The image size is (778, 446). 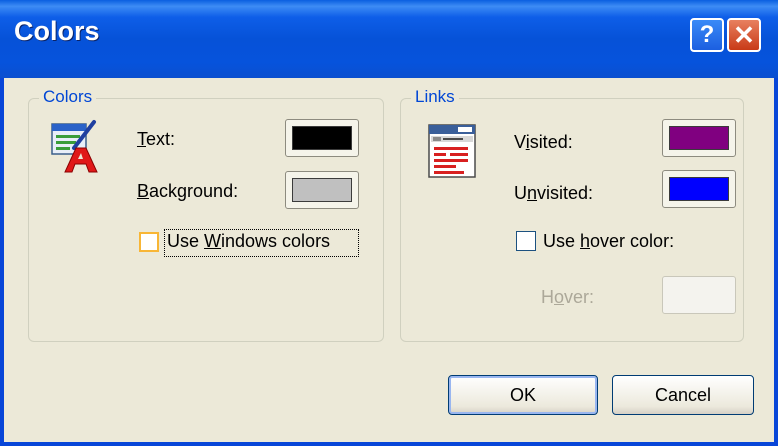 I want to click on window-title: Colors, so click(x=57, y=31).